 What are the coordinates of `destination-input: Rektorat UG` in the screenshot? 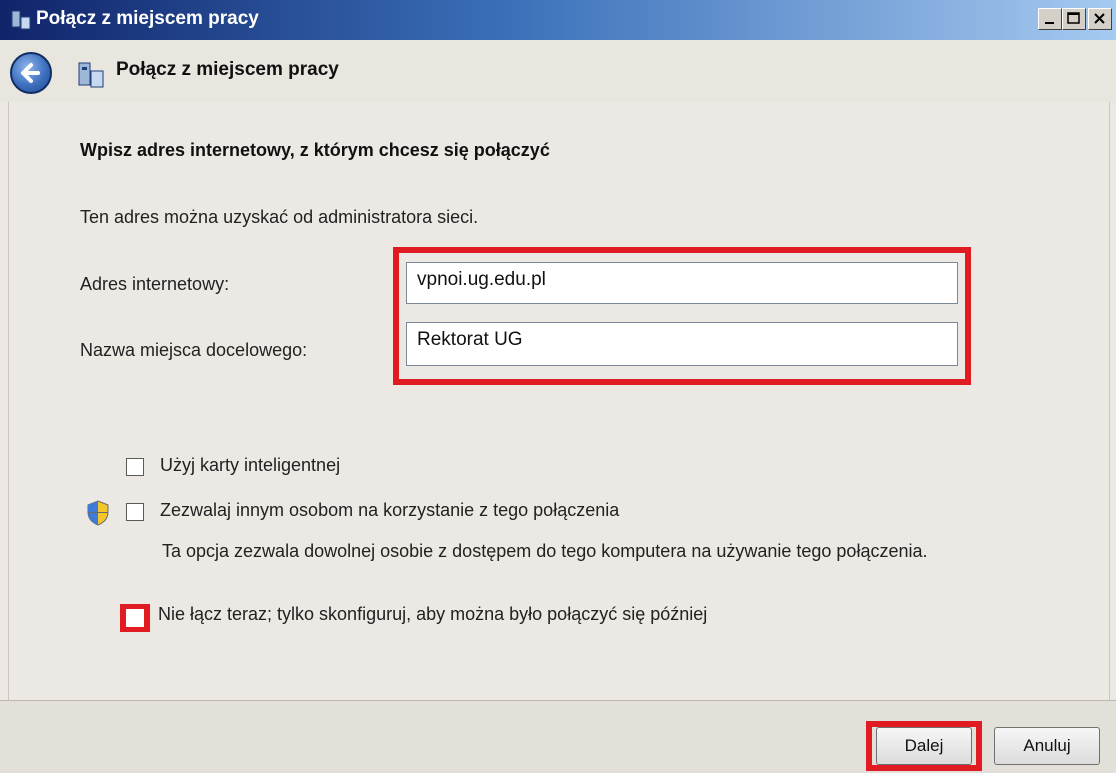 It's located at (682, 344).